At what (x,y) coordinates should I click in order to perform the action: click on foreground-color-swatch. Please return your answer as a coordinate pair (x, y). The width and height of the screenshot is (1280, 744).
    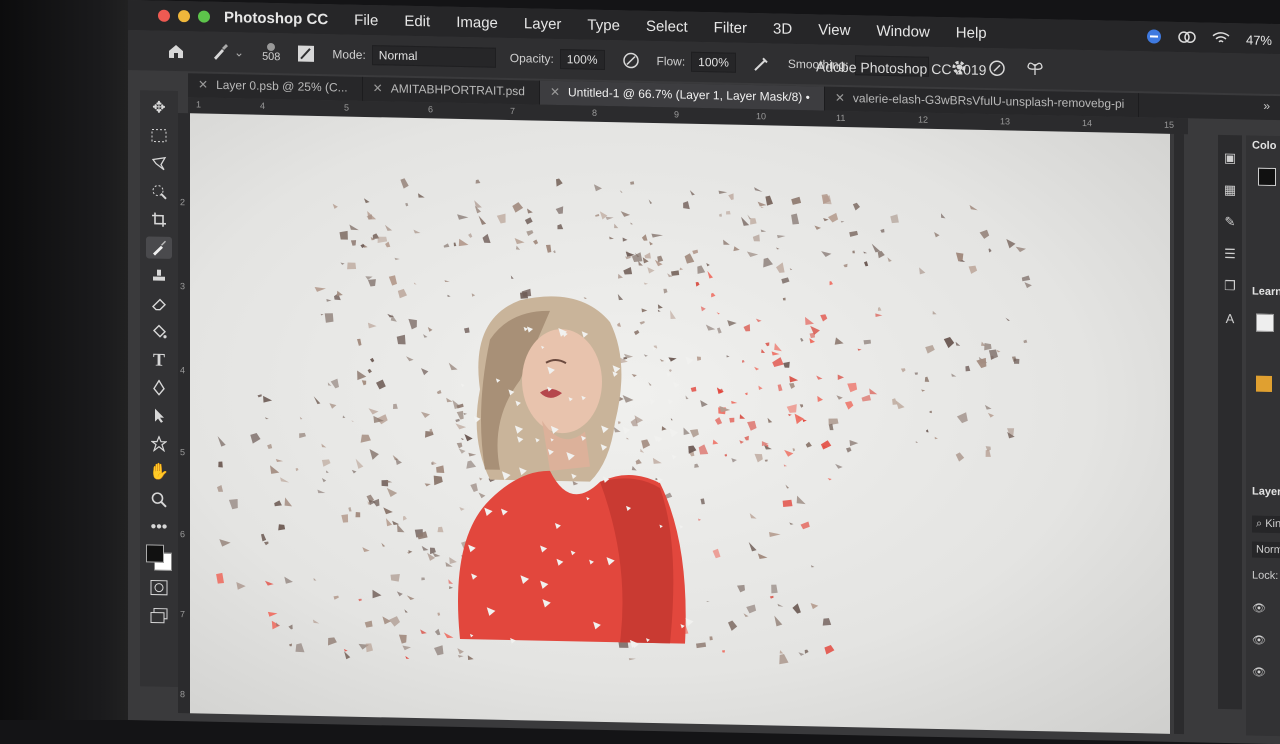
    Looking at the image, I should click on (155, 553).